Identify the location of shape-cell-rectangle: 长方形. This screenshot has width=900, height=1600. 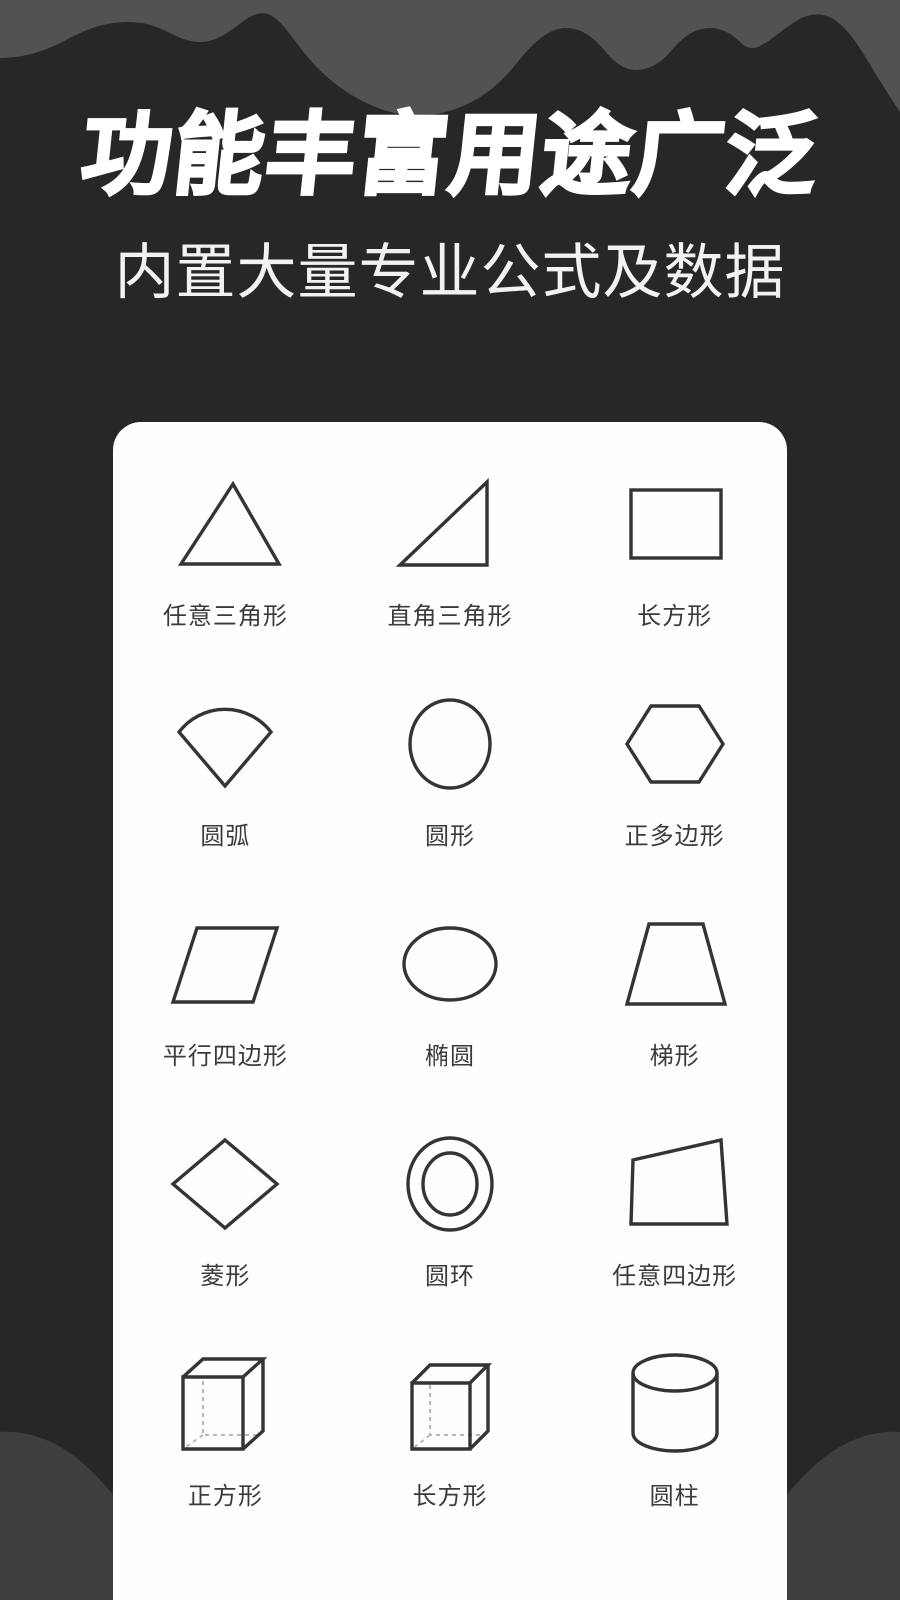
(674, 574).